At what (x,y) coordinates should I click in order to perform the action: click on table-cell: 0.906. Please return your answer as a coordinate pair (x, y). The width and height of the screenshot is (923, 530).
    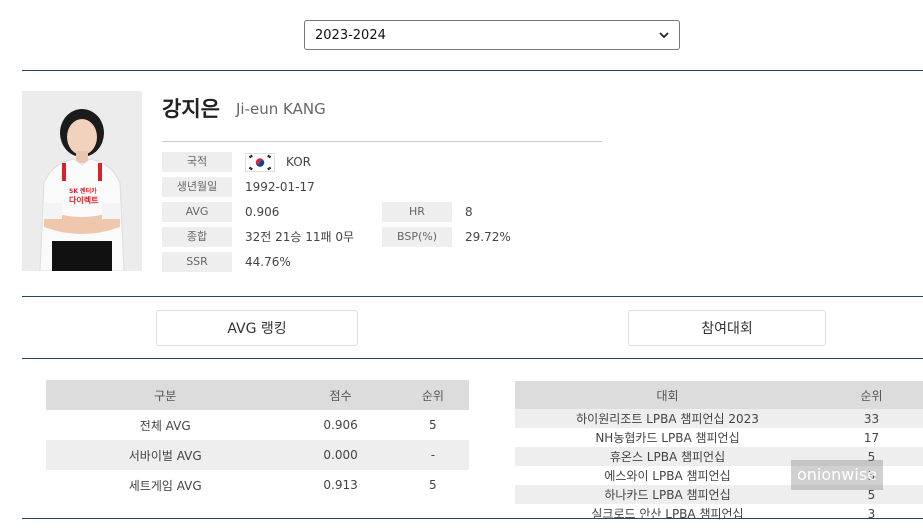
    Looking at the image, I should click on (340, 425).